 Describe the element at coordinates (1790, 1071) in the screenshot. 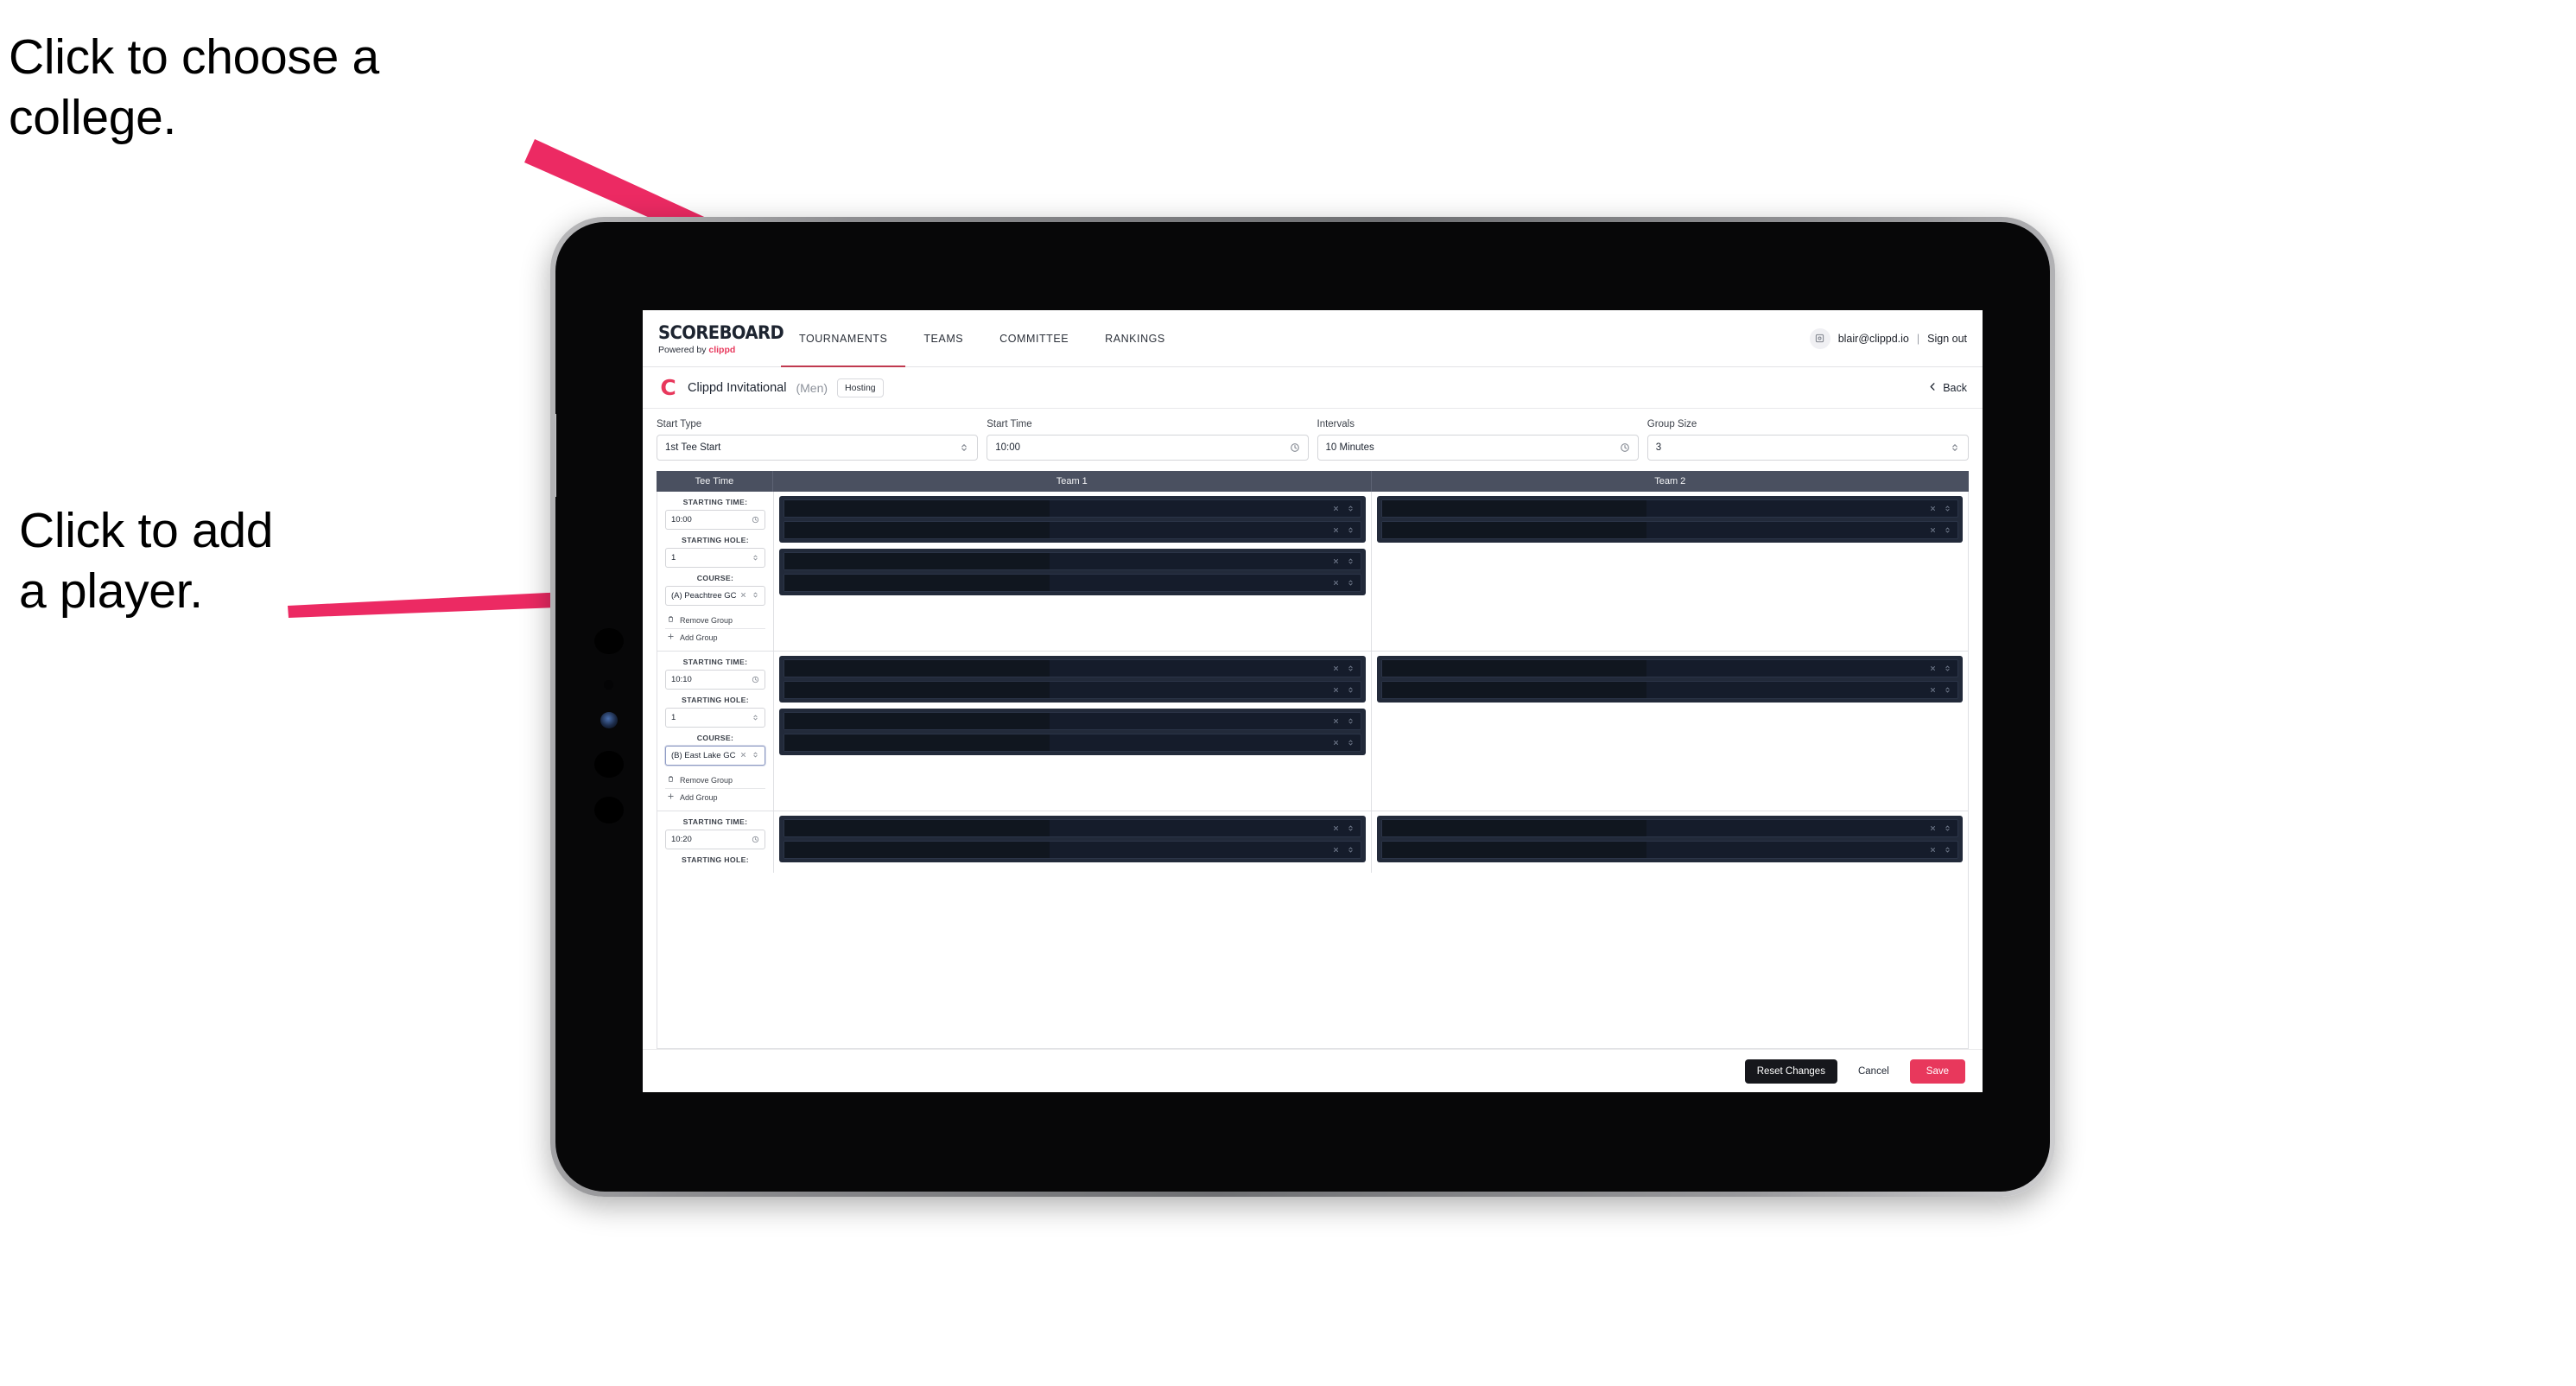

I see `reset-changes-button: Reset Changes` at that location.